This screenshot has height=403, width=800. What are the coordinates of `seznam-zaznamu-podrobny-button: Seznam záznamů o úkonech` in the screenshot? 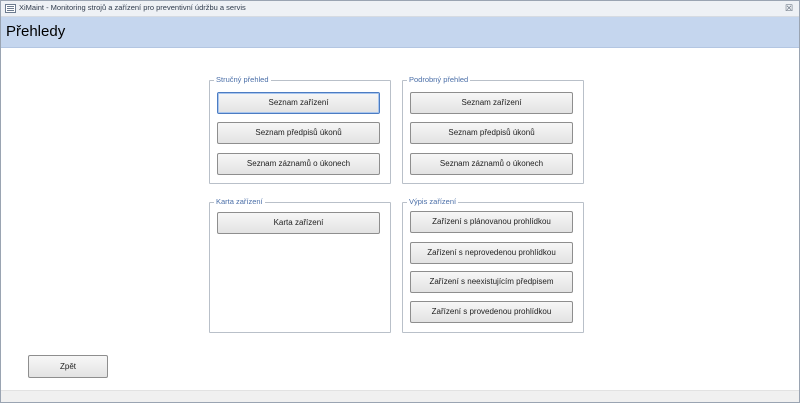 It's located at (491, 164).